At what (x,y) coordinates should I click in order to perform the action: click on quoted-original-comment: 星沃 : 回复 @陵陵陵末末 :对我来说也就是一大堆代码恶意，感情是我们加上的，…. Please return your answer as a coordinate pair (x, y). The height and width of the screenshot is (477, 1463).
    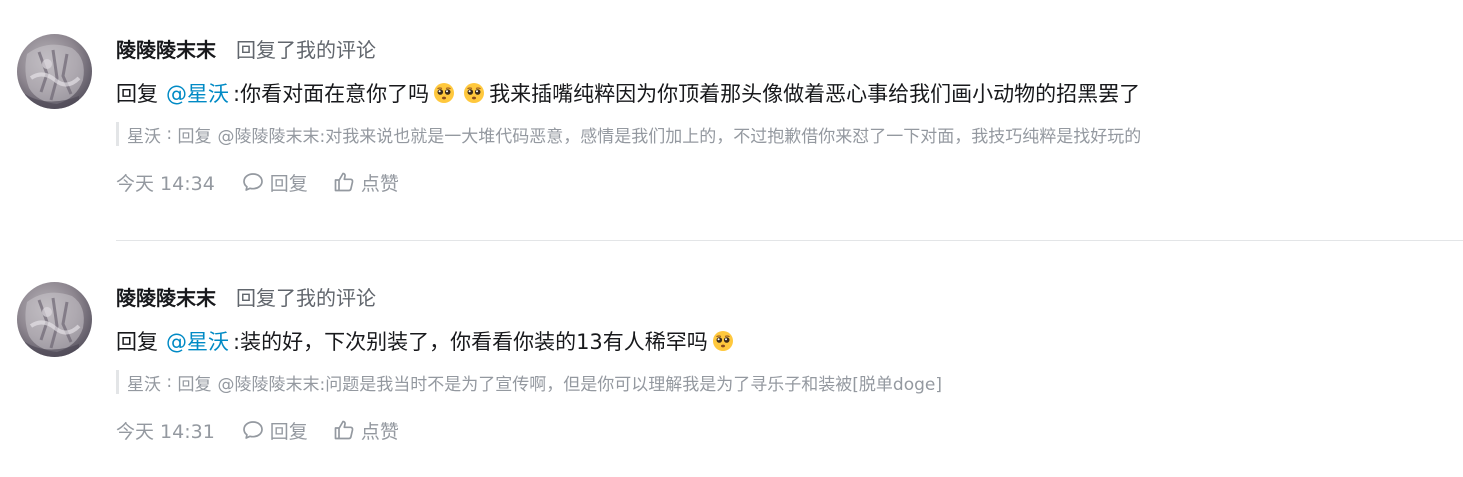
    Looking at the image, I should click on (629, 134).